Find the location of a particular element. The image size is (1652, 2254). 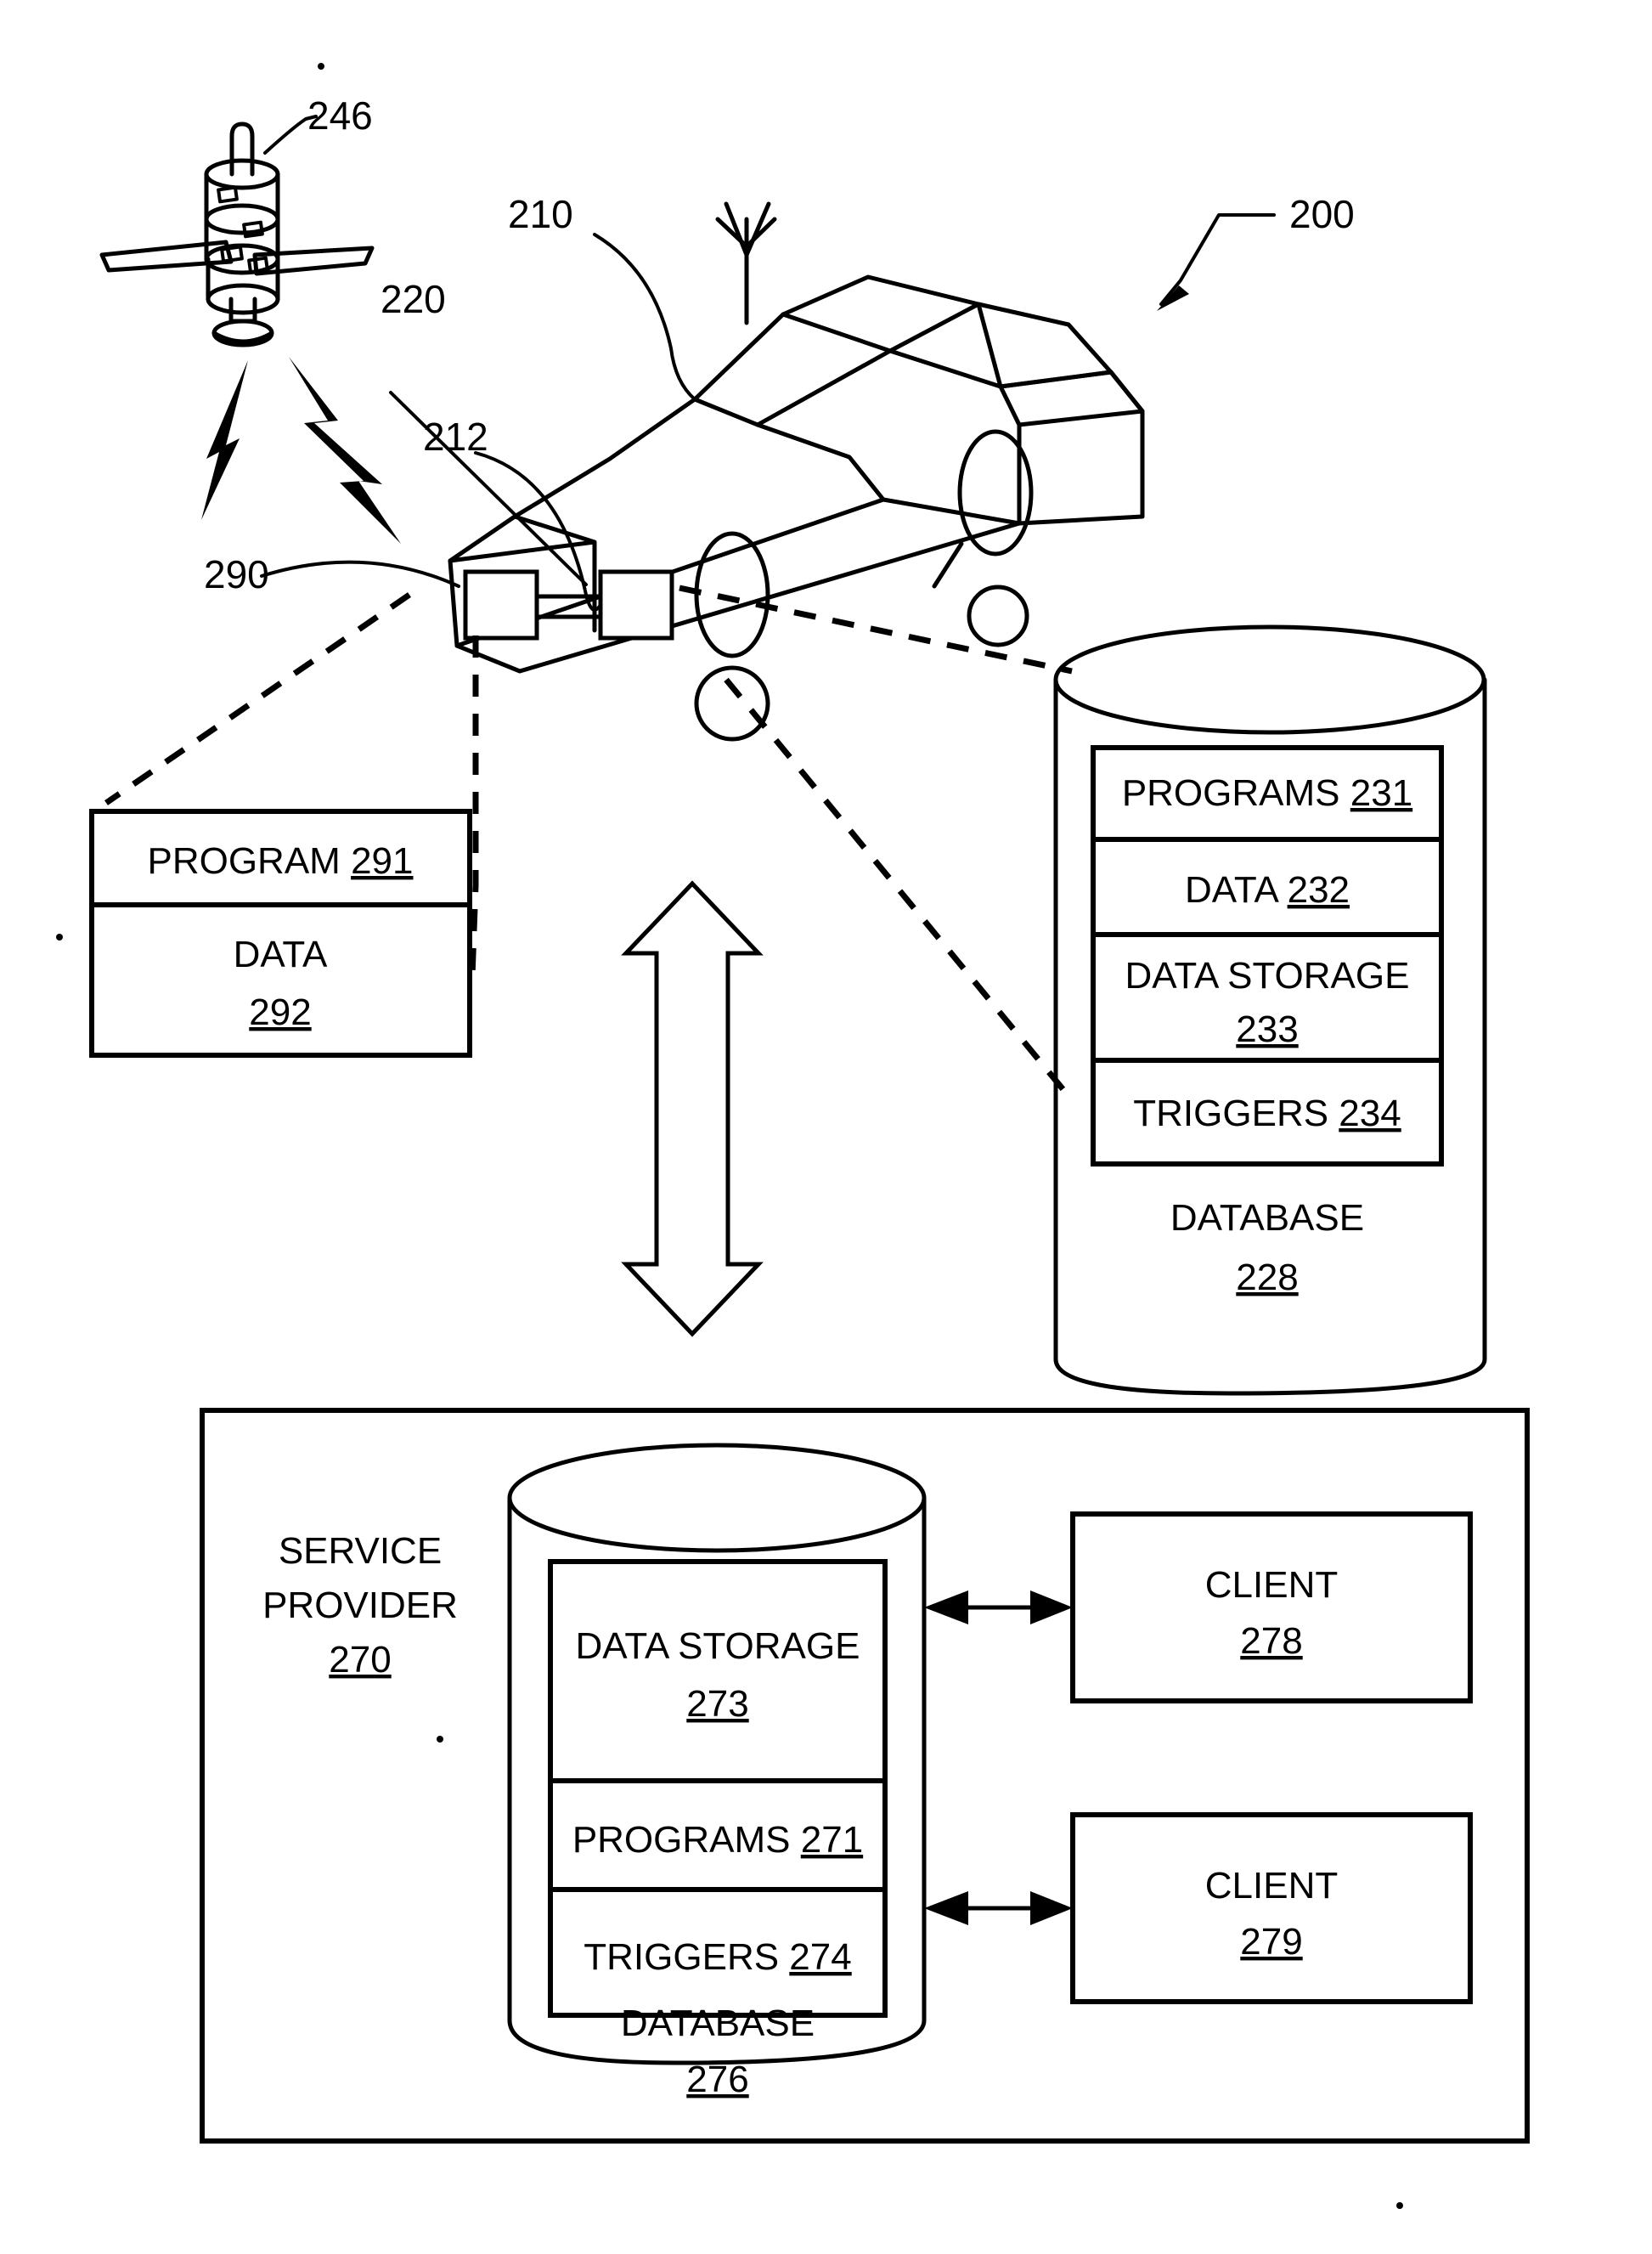

vehicle-memory-row-0: PROGRAM 291 is located at coordinates (280, 861).